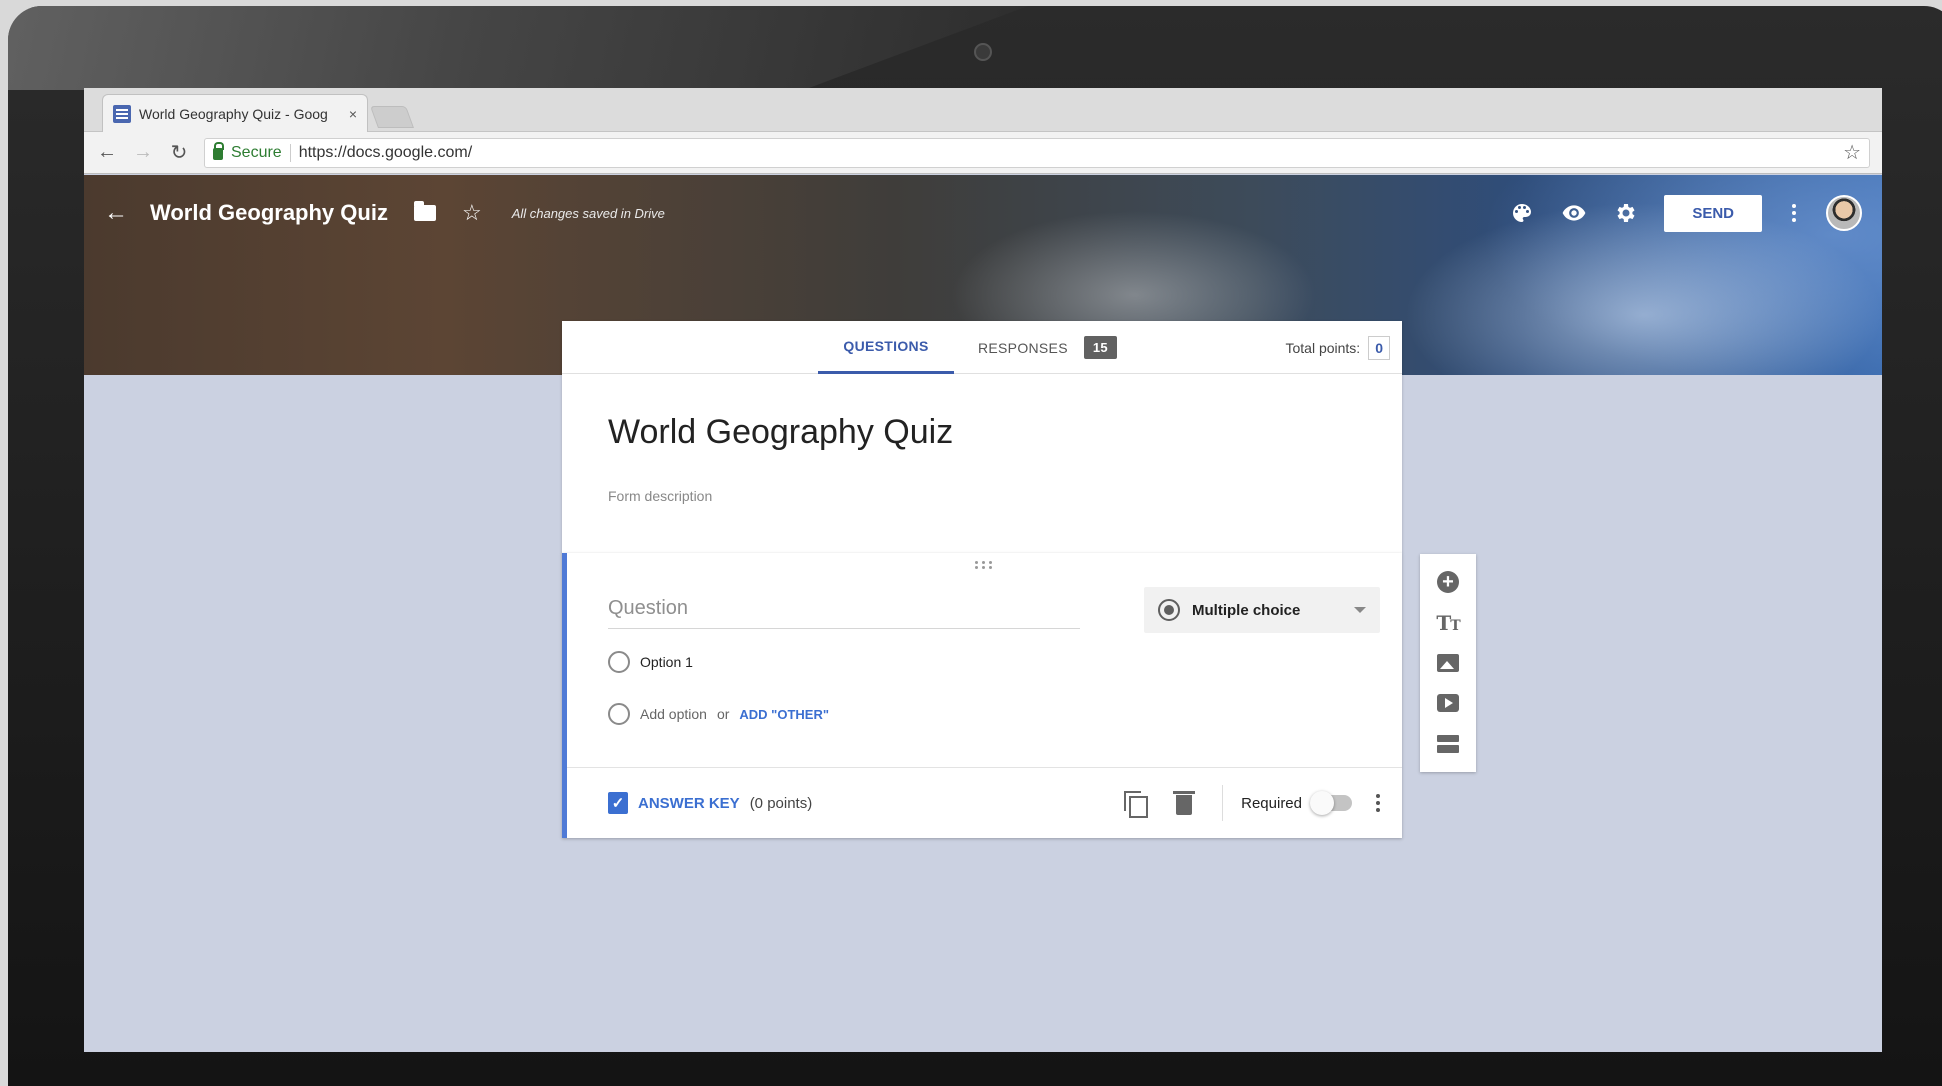 The height and width of the screenshot is (1086, 1942). What do you see at coordinates (673, 714) in the screenshot?
I see `add-option-link: Add option` at bounding box center [673, 714].